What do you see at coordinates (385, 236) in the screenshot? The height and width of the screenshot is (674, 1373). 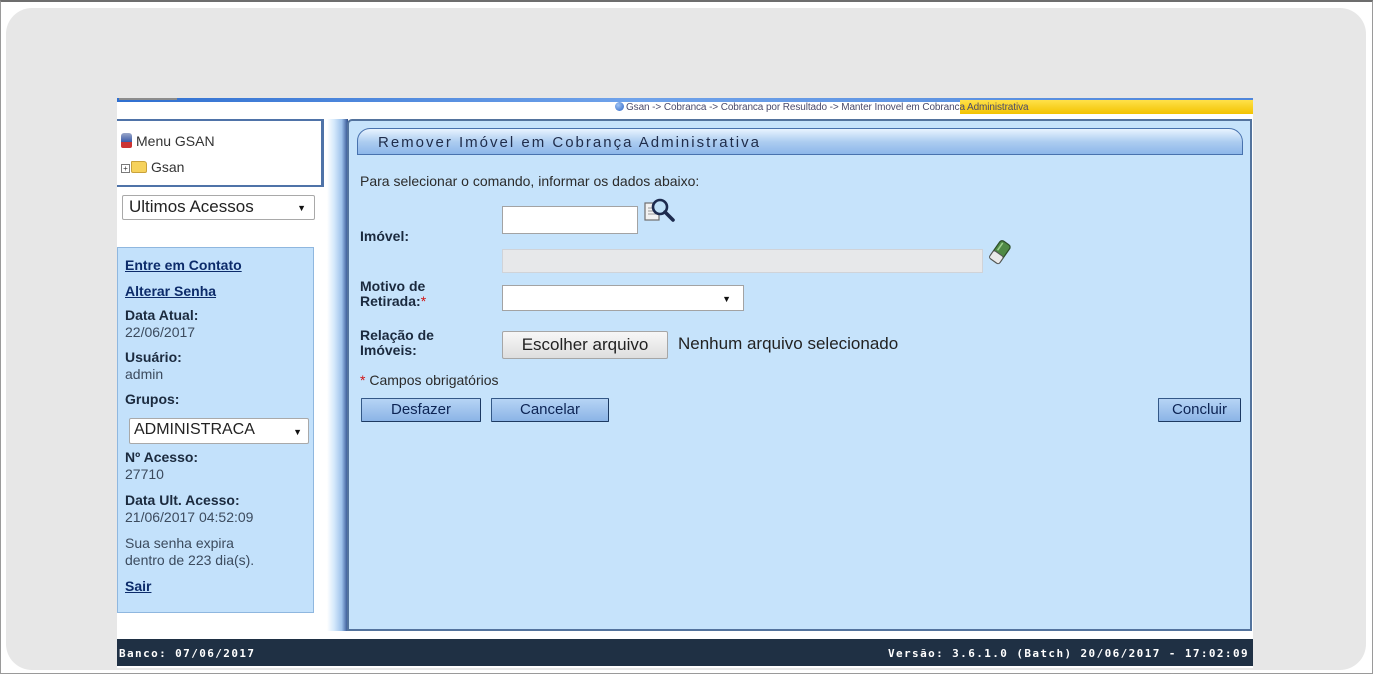 I see `imovel-label: Imóvel:` at bounding box center [385, 236].